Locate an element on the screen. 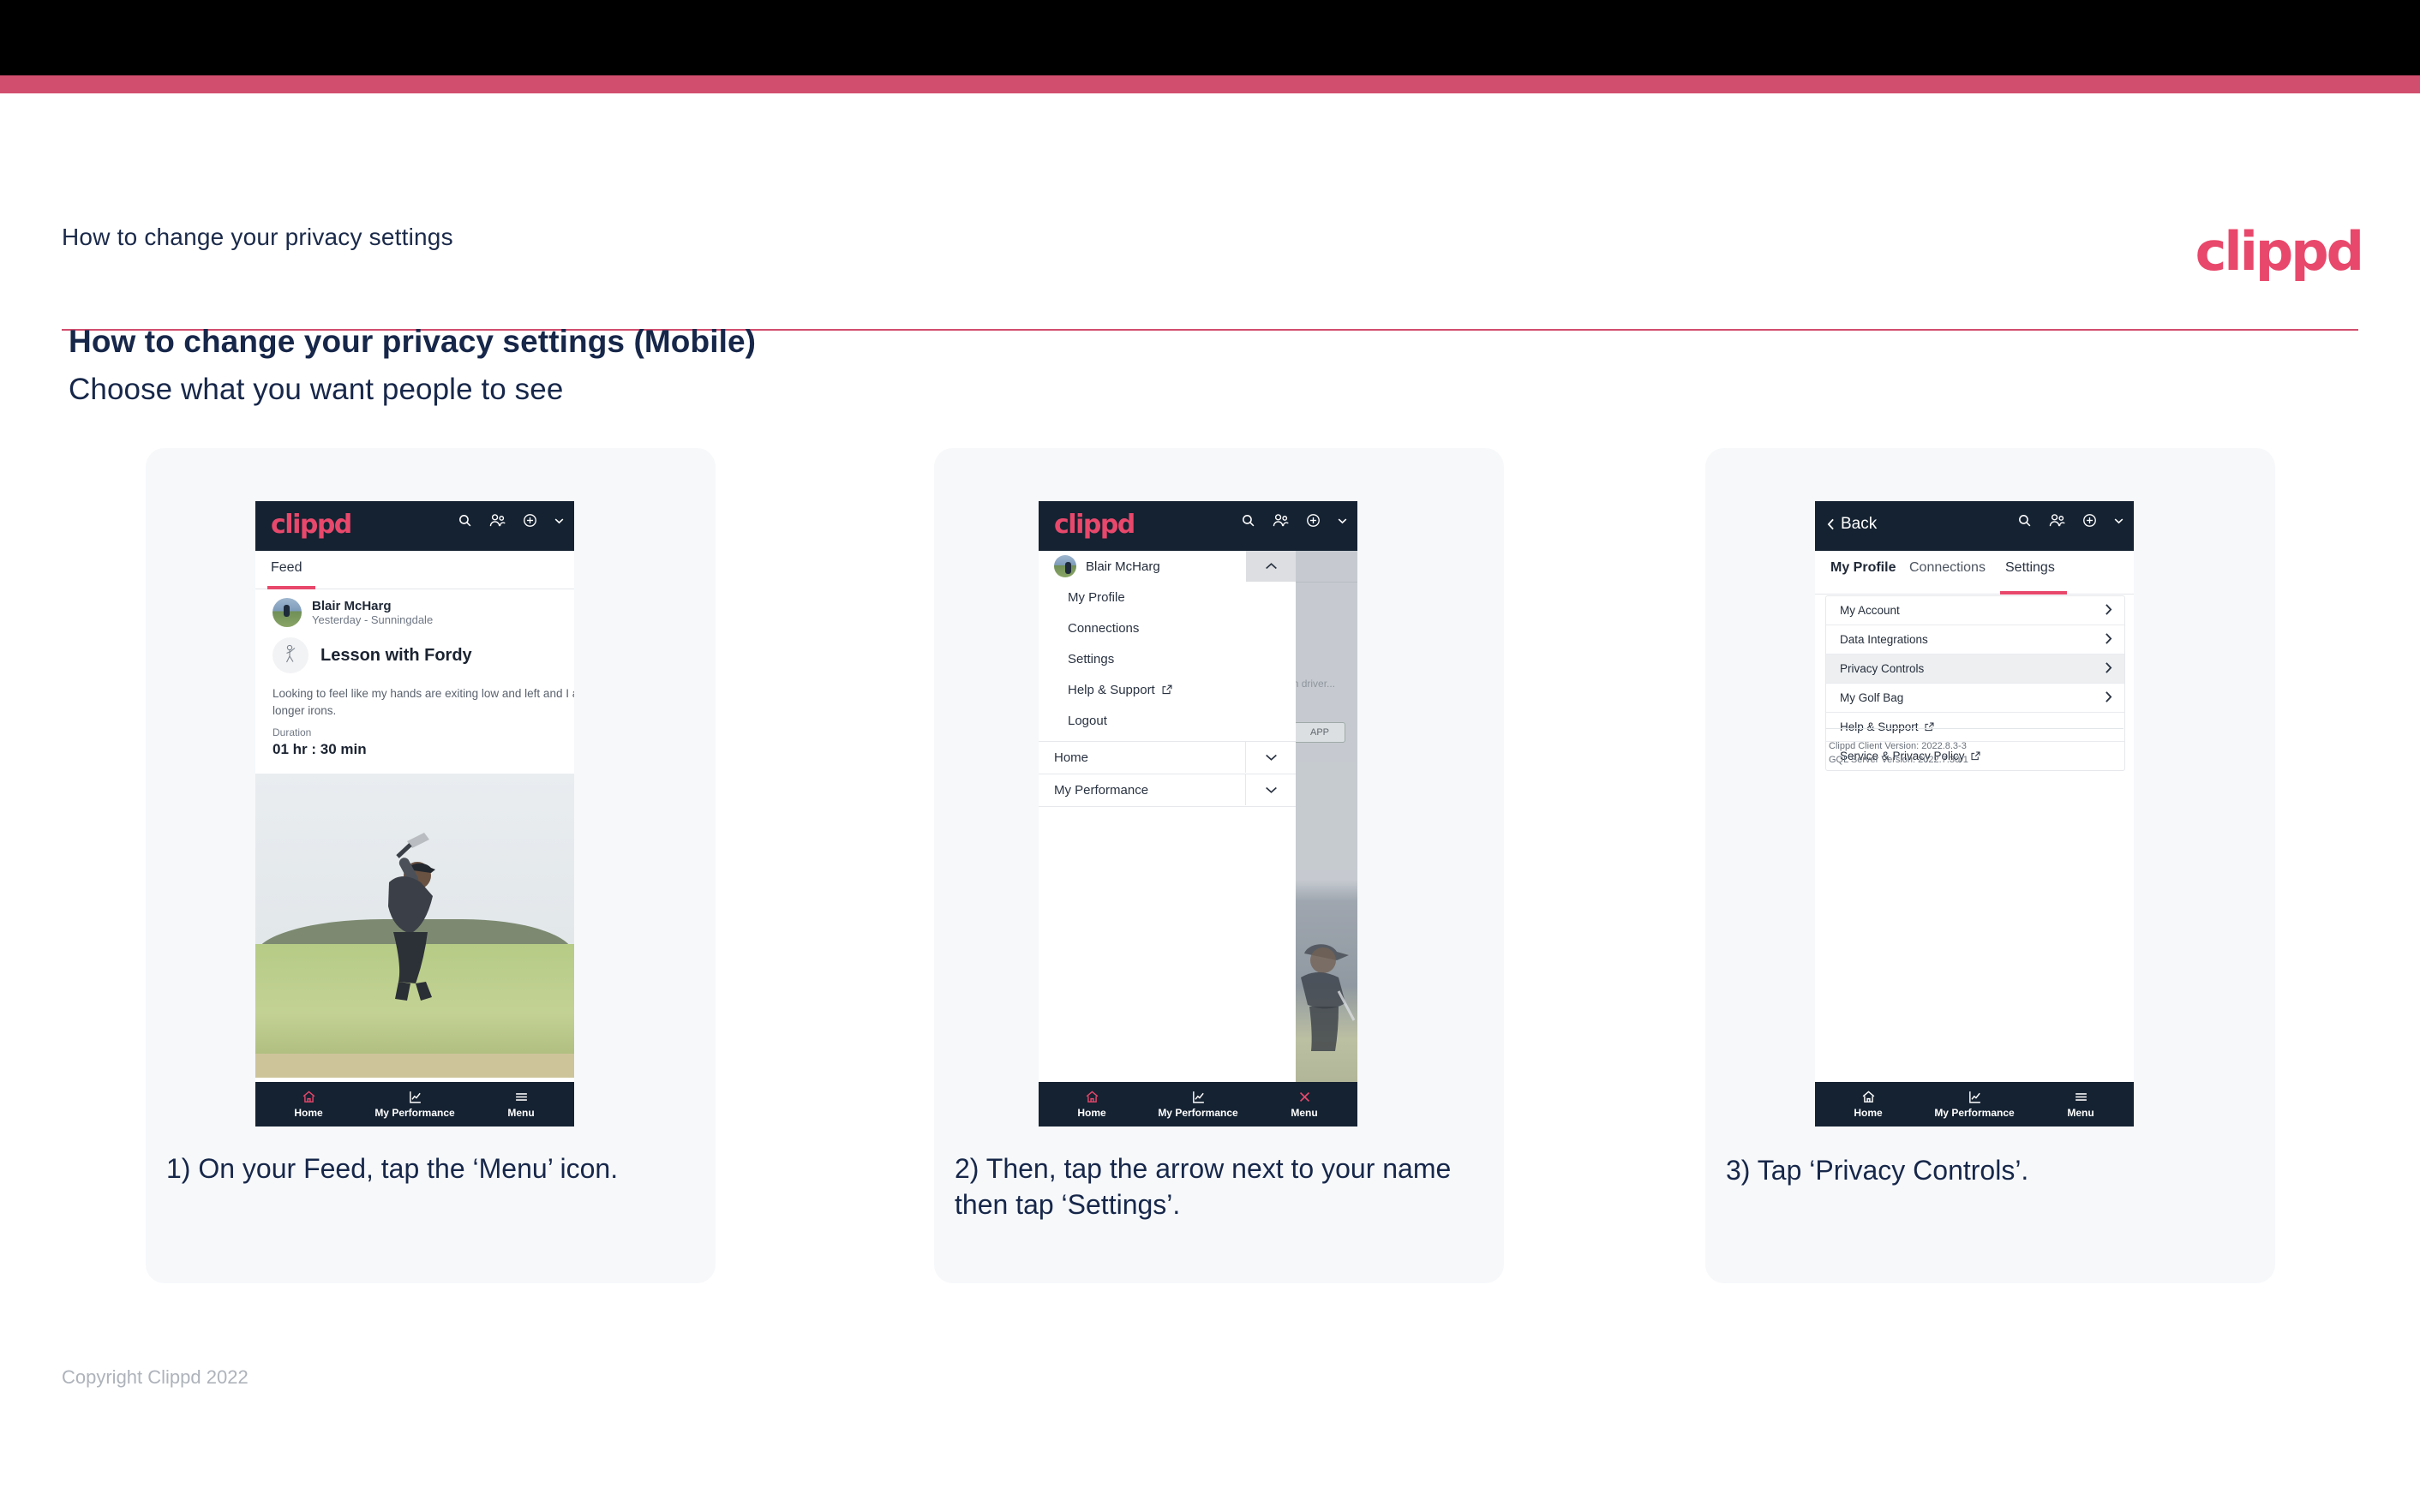  drawer-item-logout: Logout is located at coordinates (1167, 721).